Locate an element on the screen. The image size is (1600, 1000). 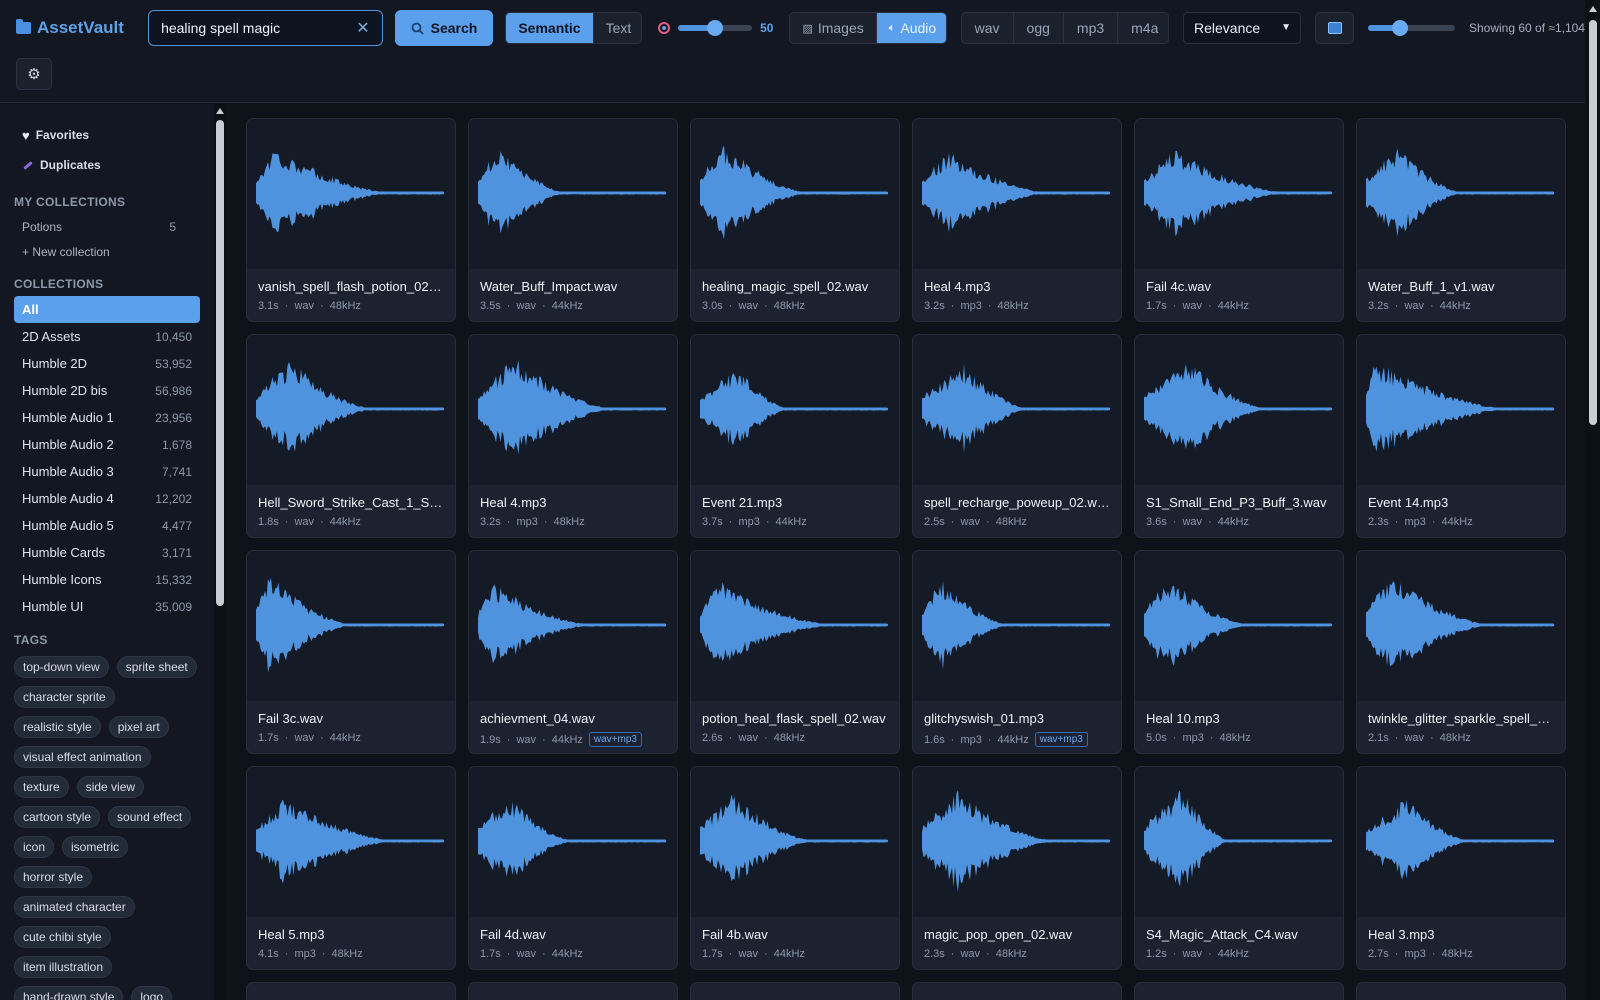
asset-card: Event 21.mp3 3.7s · mp3 · 44kHz is located at coordinates (795, 436).